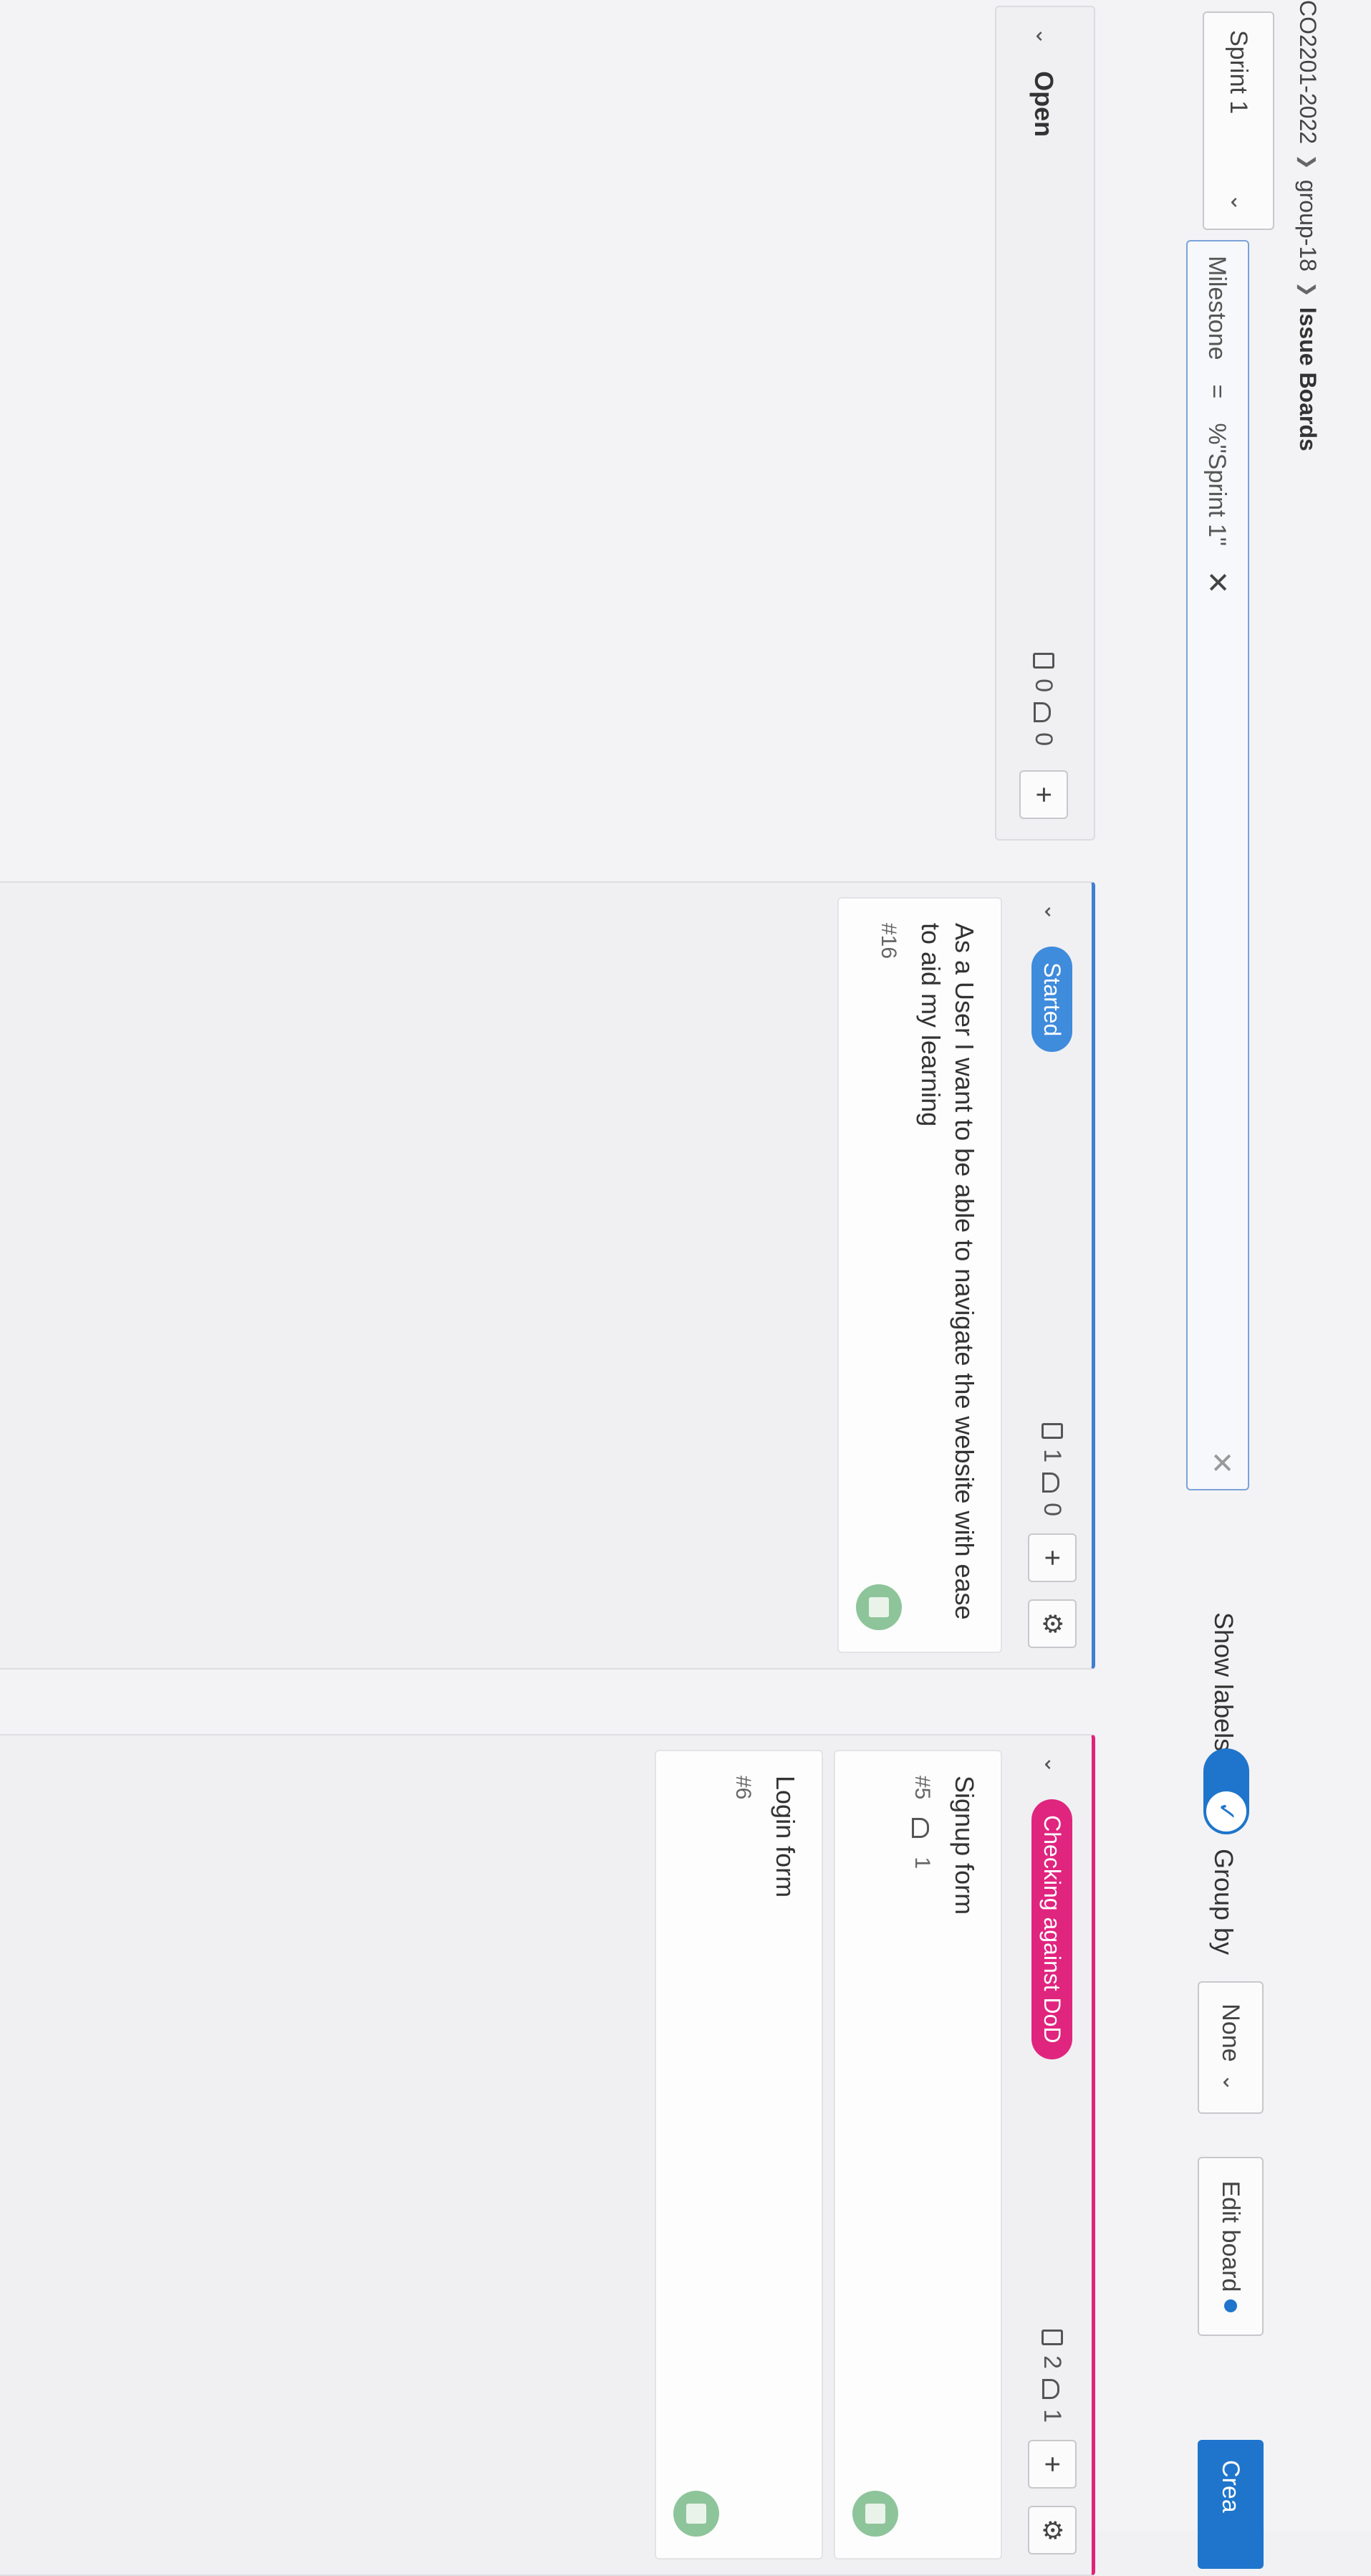 Image resolution: width=1371 pixels, height=2576 pixels. I want to click on weight-count: 1, so click(1053, 2416).